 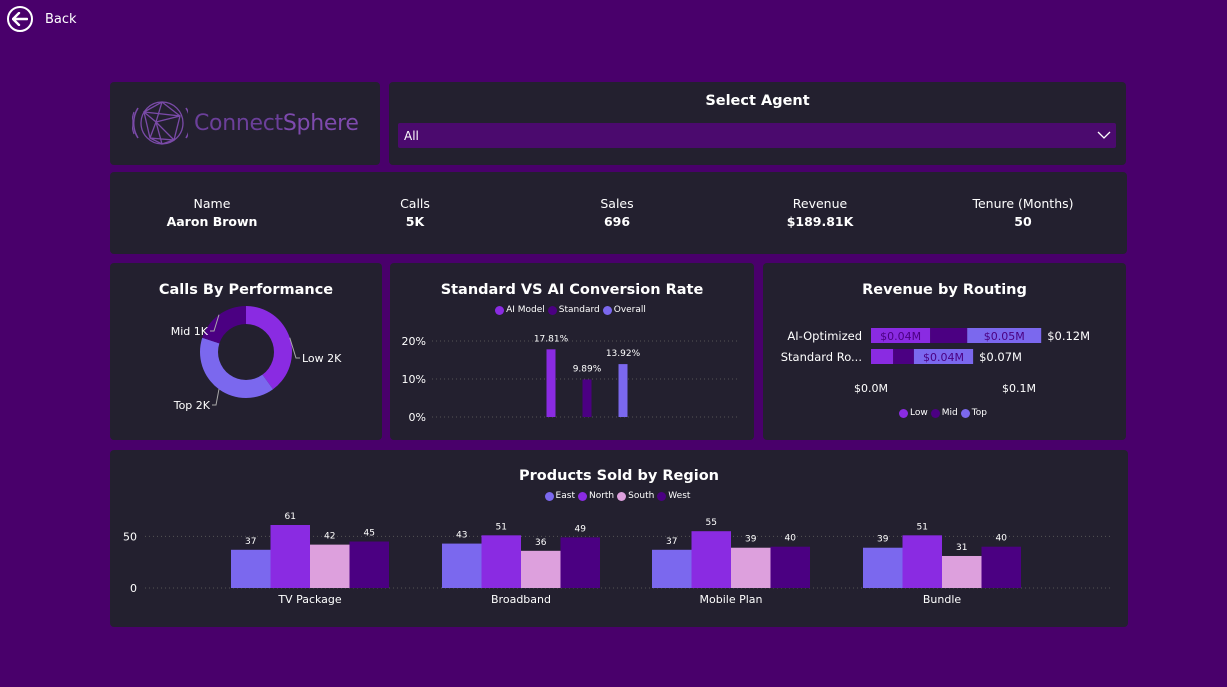 What do you see at coordinates (212, 203) in the screenshot?
I see `kpi-label: Name` at bounding box center [212, 203].